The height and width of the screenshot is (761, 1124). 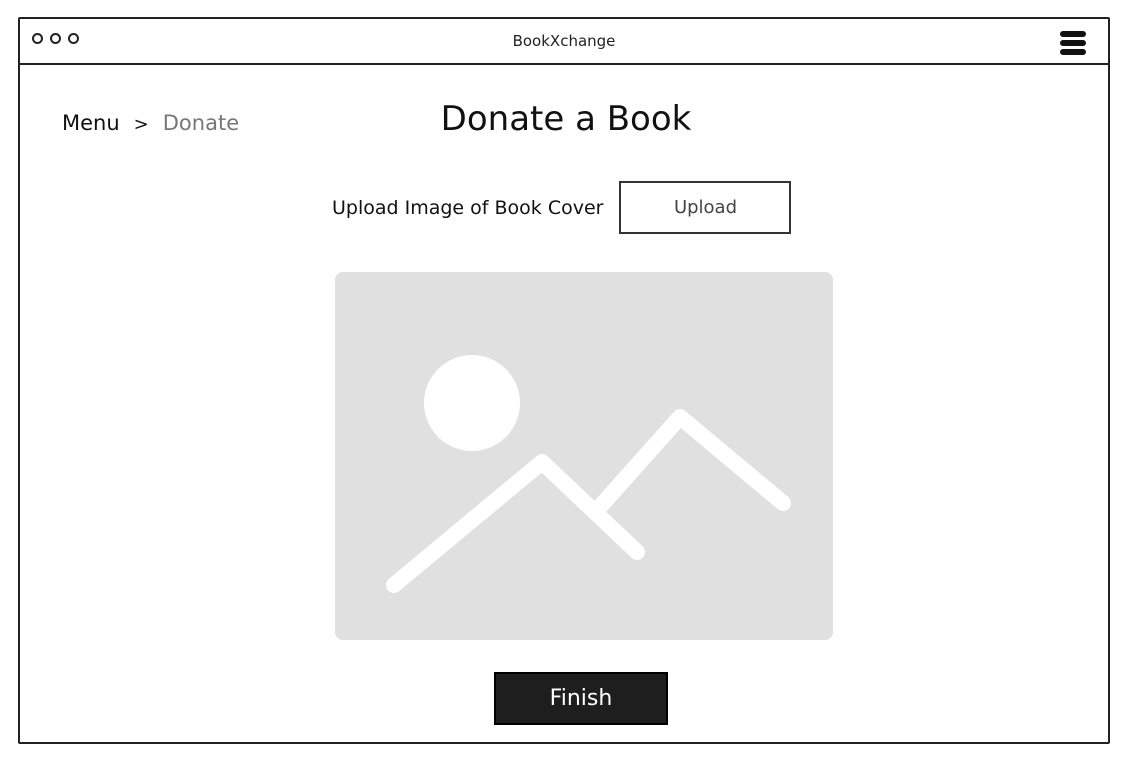 What do you see at coordinates (566, 119) in the screenshot?
I see `page-title: Donate a Book` at bounding box center [566, 119].